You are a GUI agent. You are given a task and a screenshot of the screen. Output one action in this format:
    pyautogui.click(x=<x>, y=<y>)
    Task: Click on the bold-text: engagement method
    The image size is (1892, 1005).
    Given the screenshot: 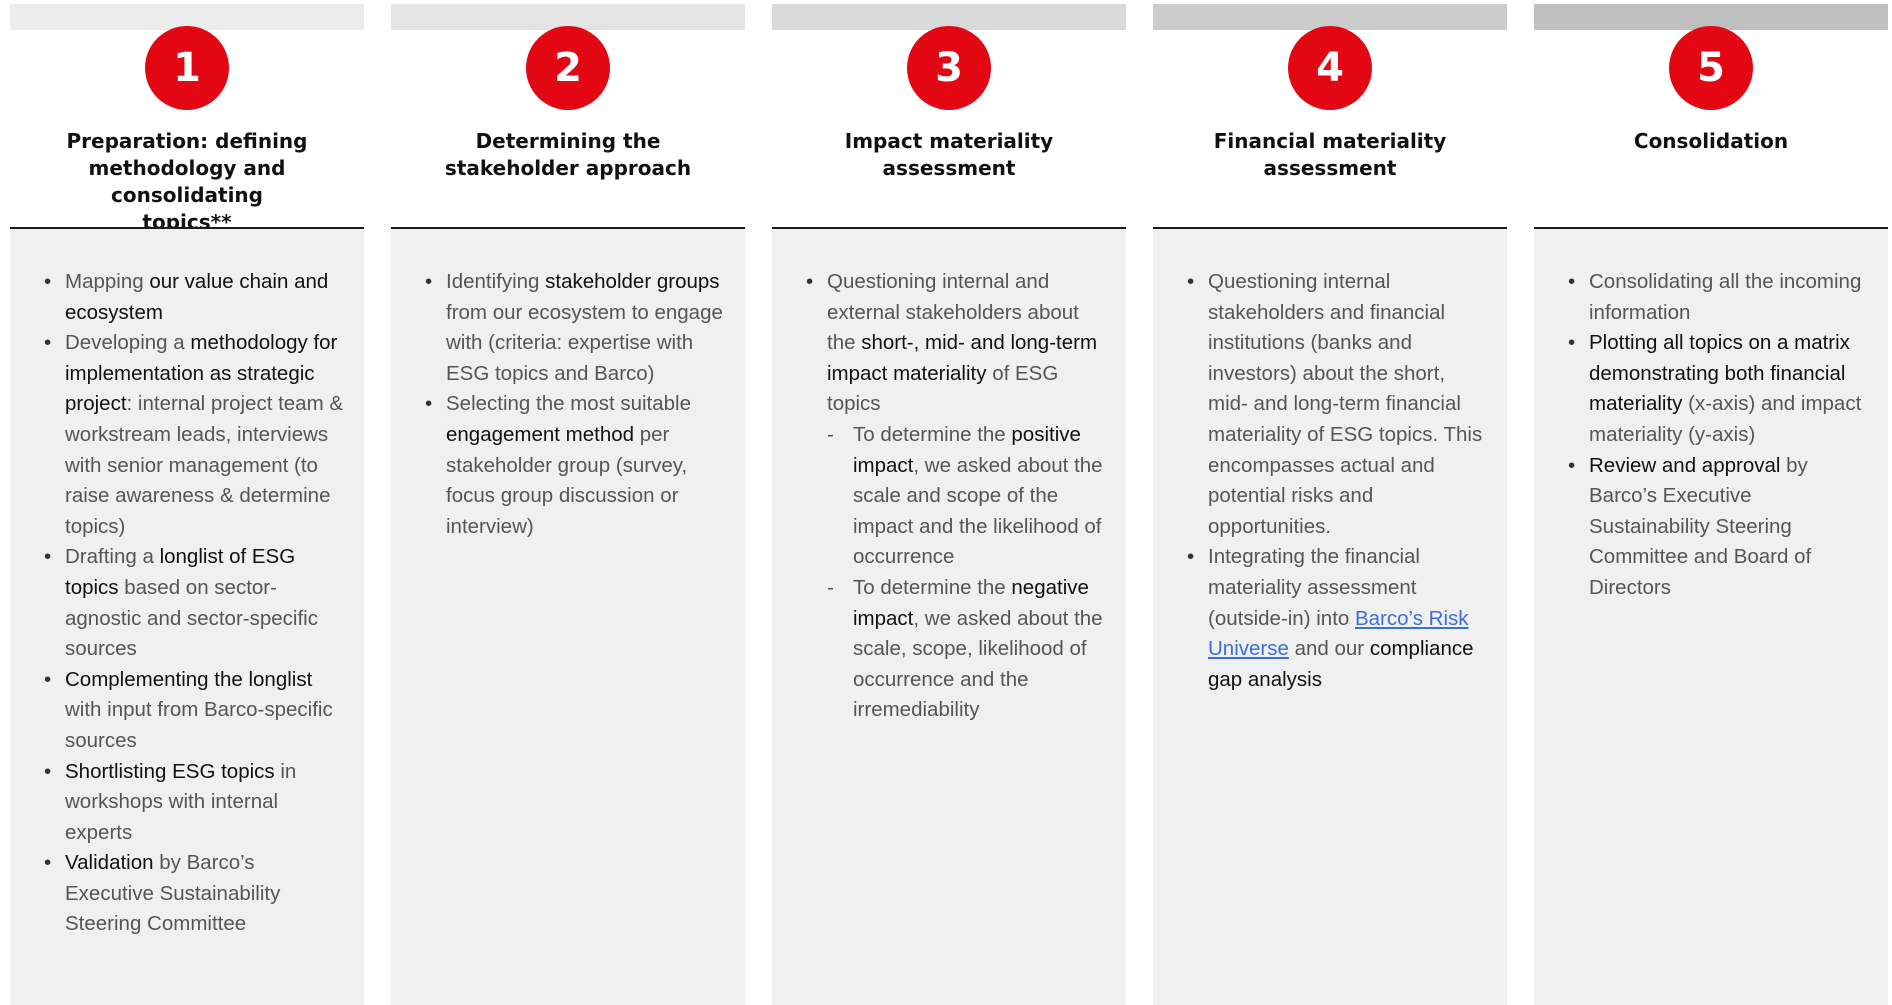 What is the action you would take?
    pyautogui.click(x=540, y=434)
    